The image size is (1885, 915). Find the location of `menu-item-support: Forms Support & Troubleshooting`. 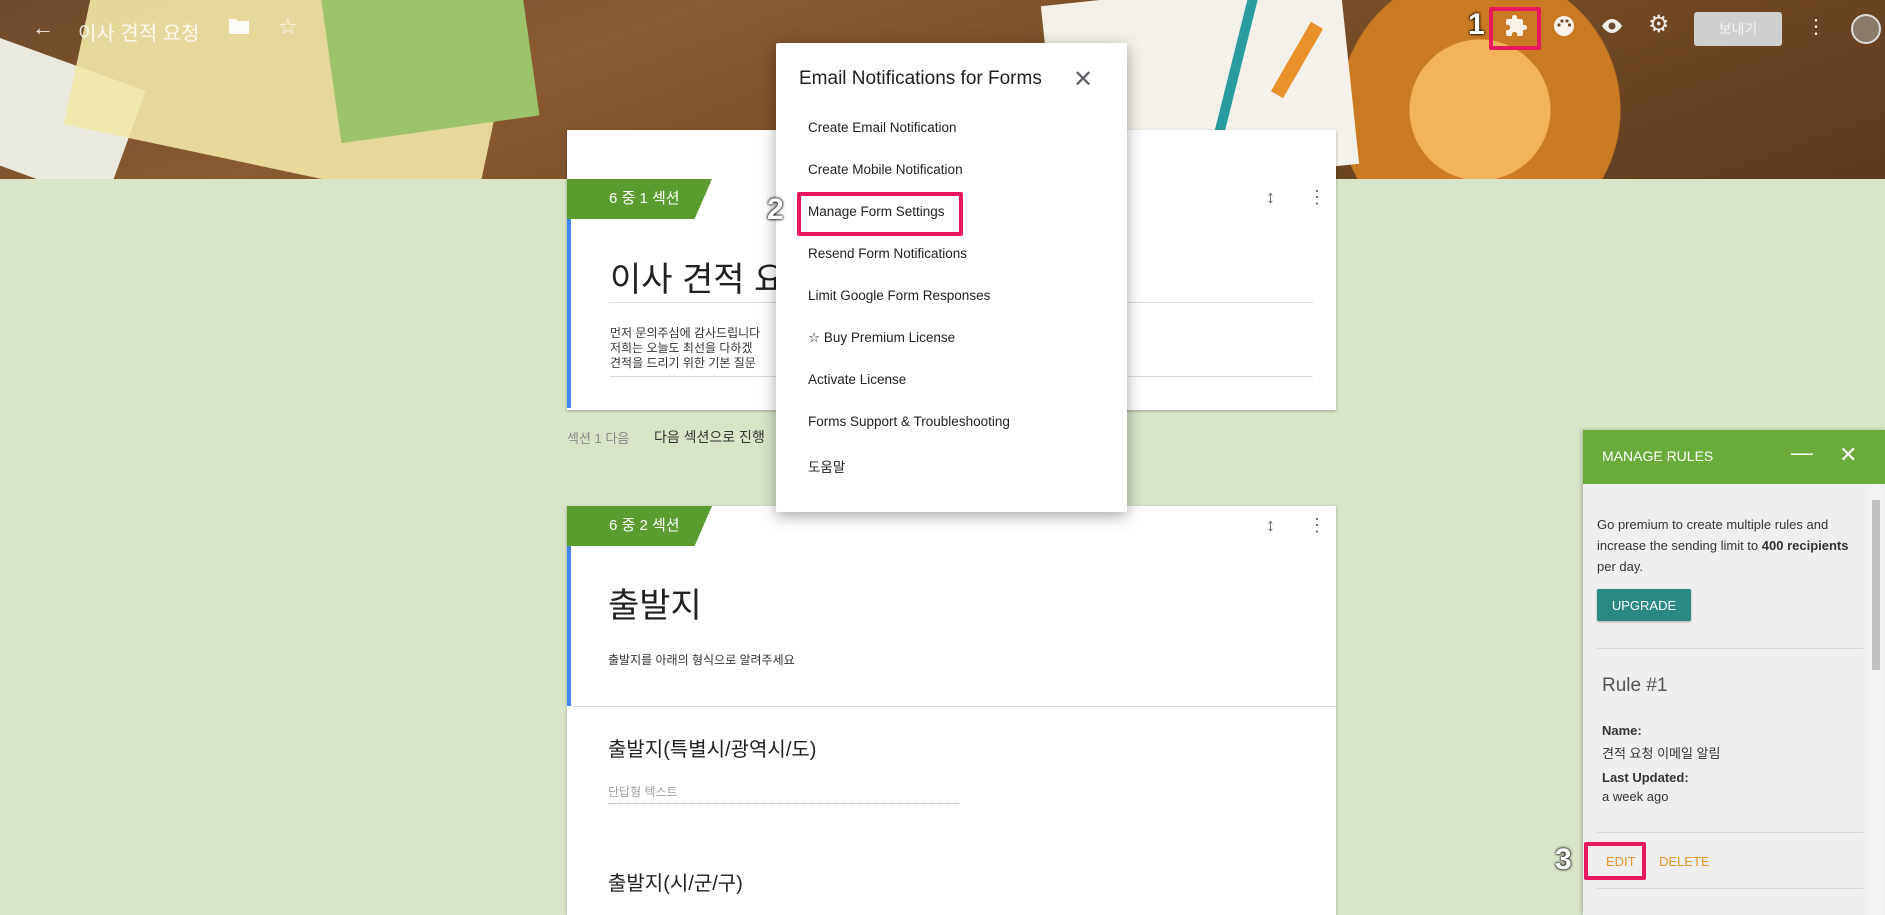

menu-item-support: Forms Support & Troubleshooting is located at coordinates (909, 421).